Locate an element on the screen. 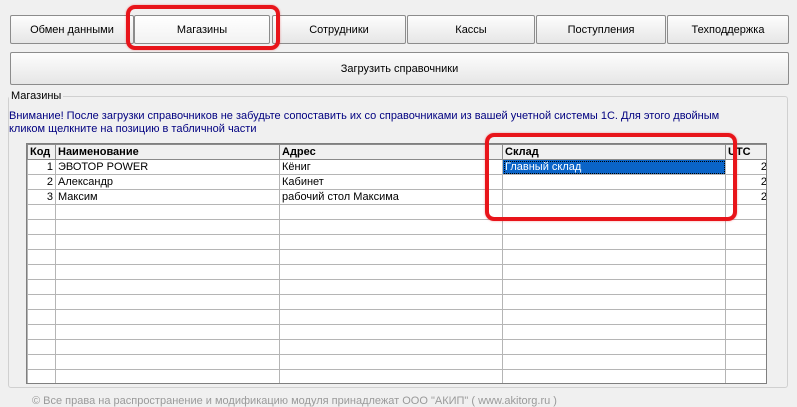 The width and height of the screenshot is (797, 407). table-row: 3 Максим рабочий стол Максима 2 is located at coordinates (396, 197).